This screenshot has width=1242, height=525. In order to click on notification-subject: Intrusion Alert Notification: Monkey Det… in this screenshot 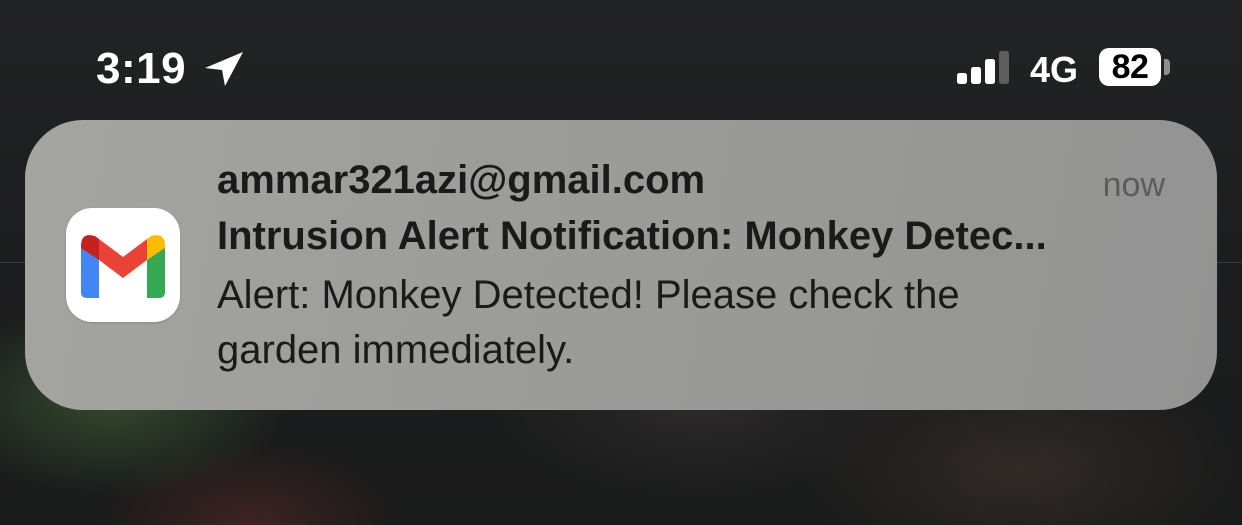, I will do `click(632, 236)`.